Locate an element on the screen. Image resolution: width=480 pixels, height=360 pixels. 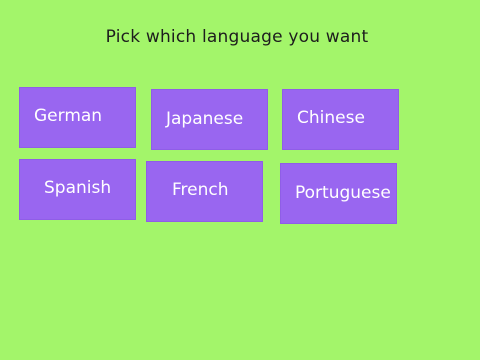
language-label: Spanish is located at coordinates (78, 188).